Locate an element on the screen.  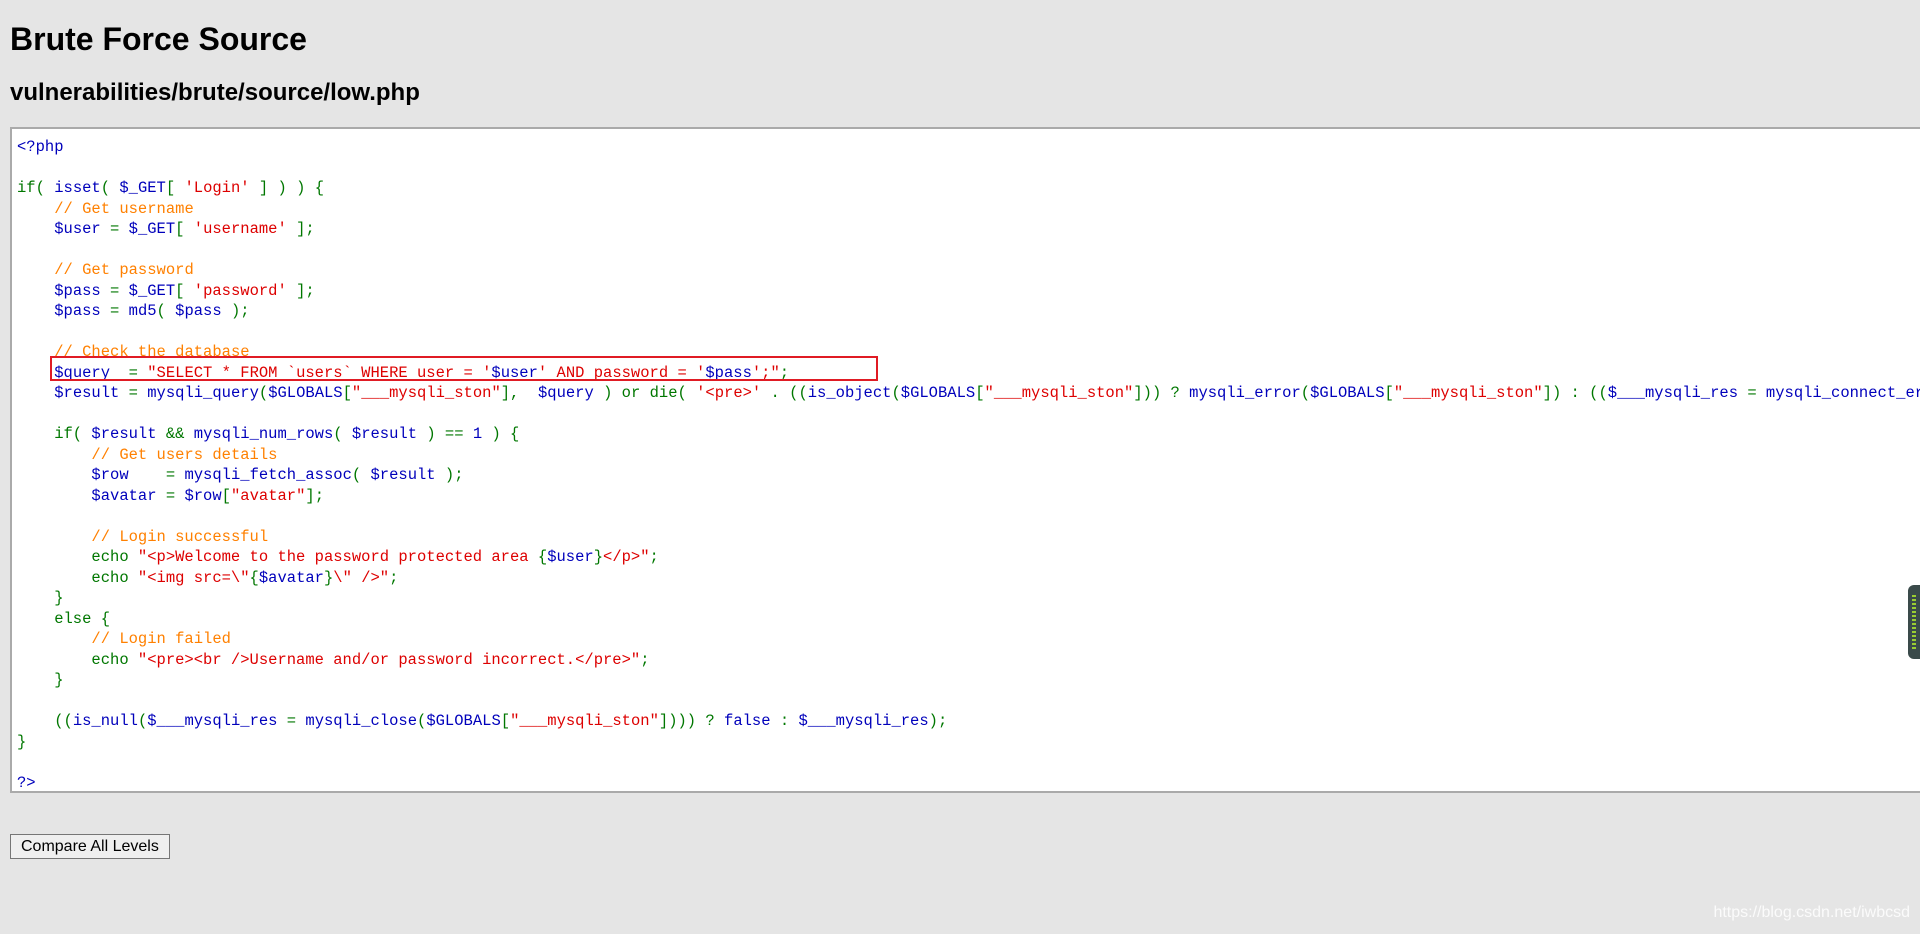
code-line: $row = mysqli_fetch_assoc( $result ); is located at coordinates (968, 475).